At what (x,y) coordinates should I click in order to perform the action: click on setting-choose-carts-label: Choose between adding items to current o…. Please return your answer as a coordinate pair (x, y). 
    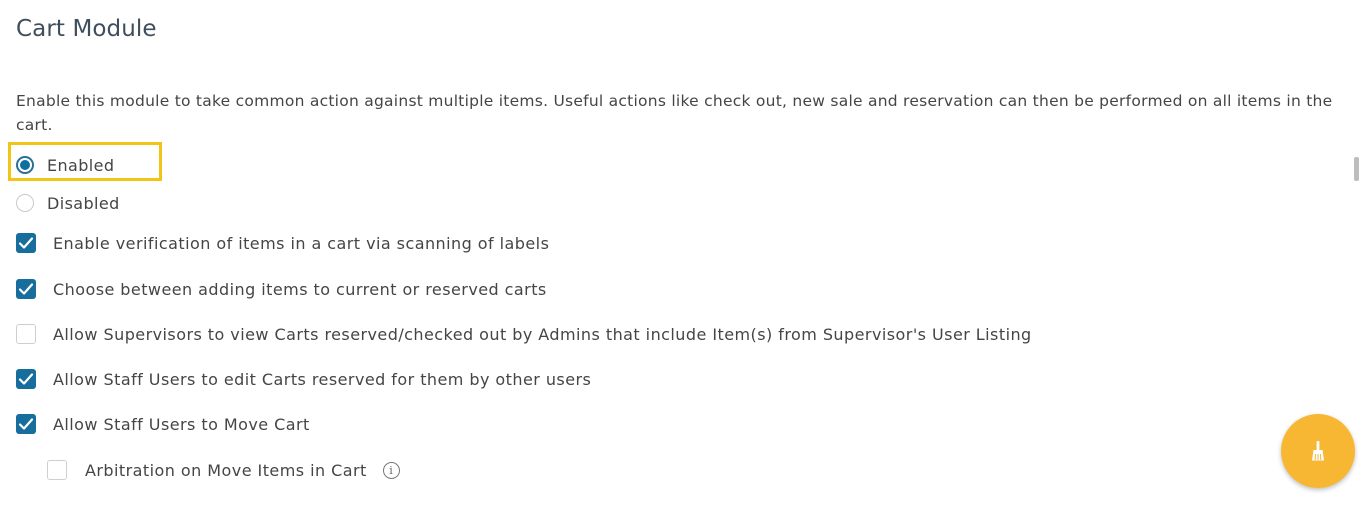
    Looking at the image, I should click on (300, 289).